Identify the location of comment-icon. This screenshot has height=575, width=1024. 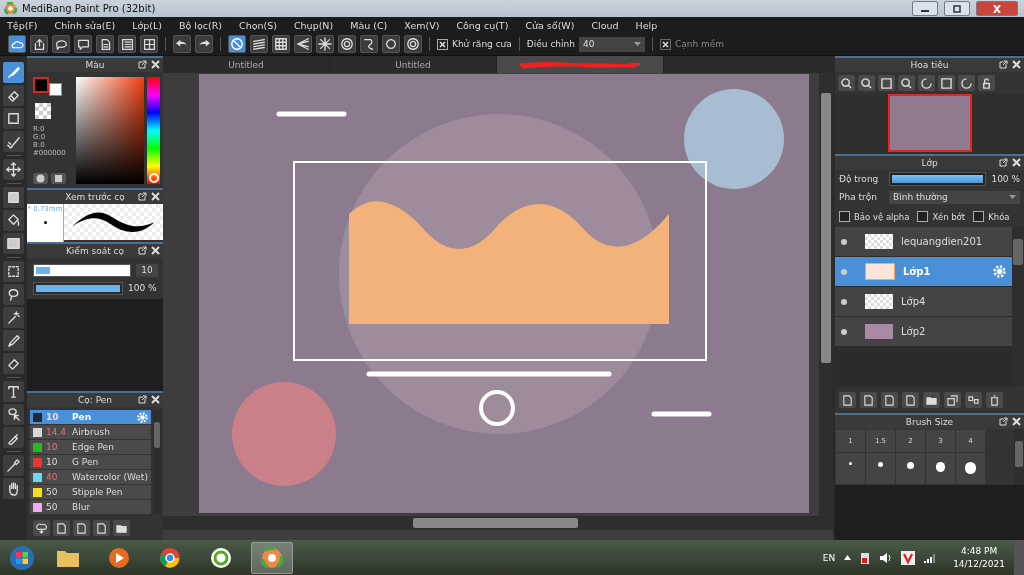
(83, 44).